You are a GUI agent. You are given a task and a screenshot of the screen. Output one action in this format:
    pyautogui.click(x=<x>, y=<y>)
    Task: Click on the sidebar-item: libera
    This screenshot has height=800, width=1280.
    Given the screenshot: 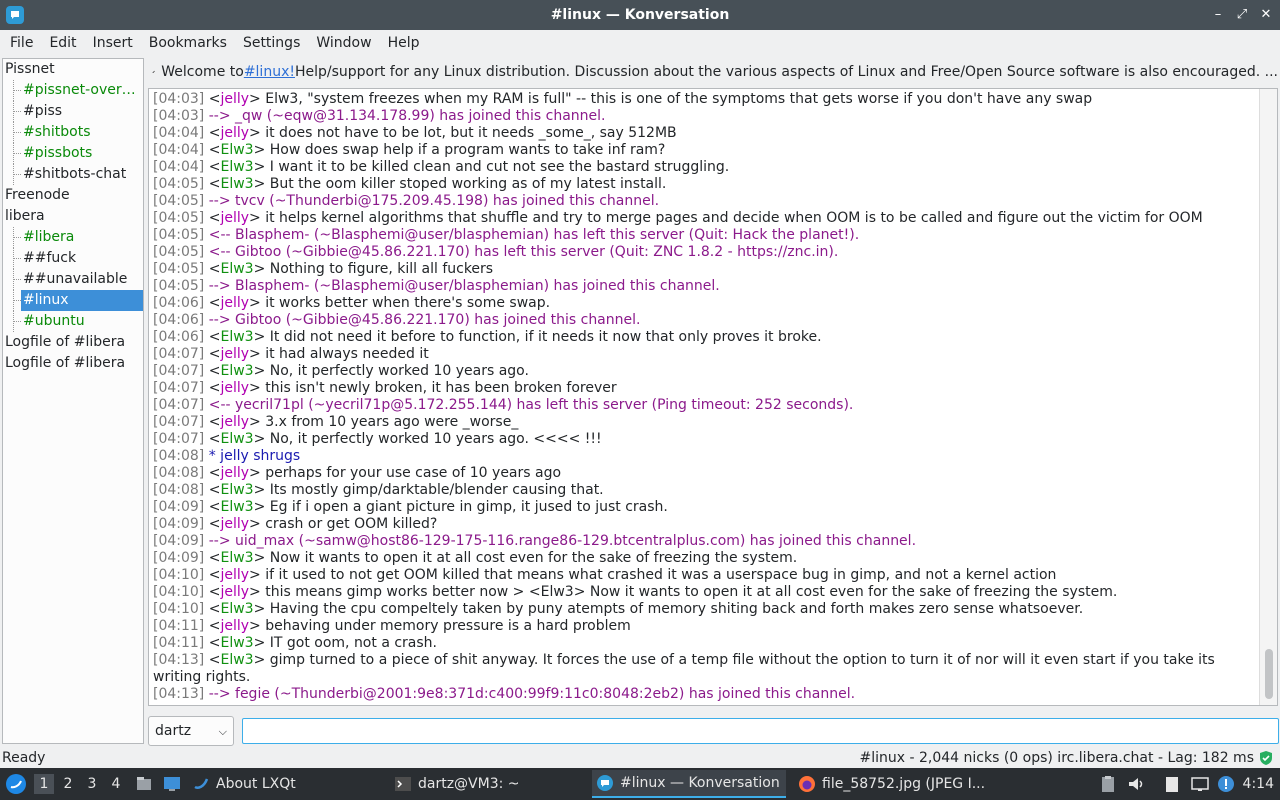 What is the action you would take?
    pyautogui.click(x=73, y=216)
    